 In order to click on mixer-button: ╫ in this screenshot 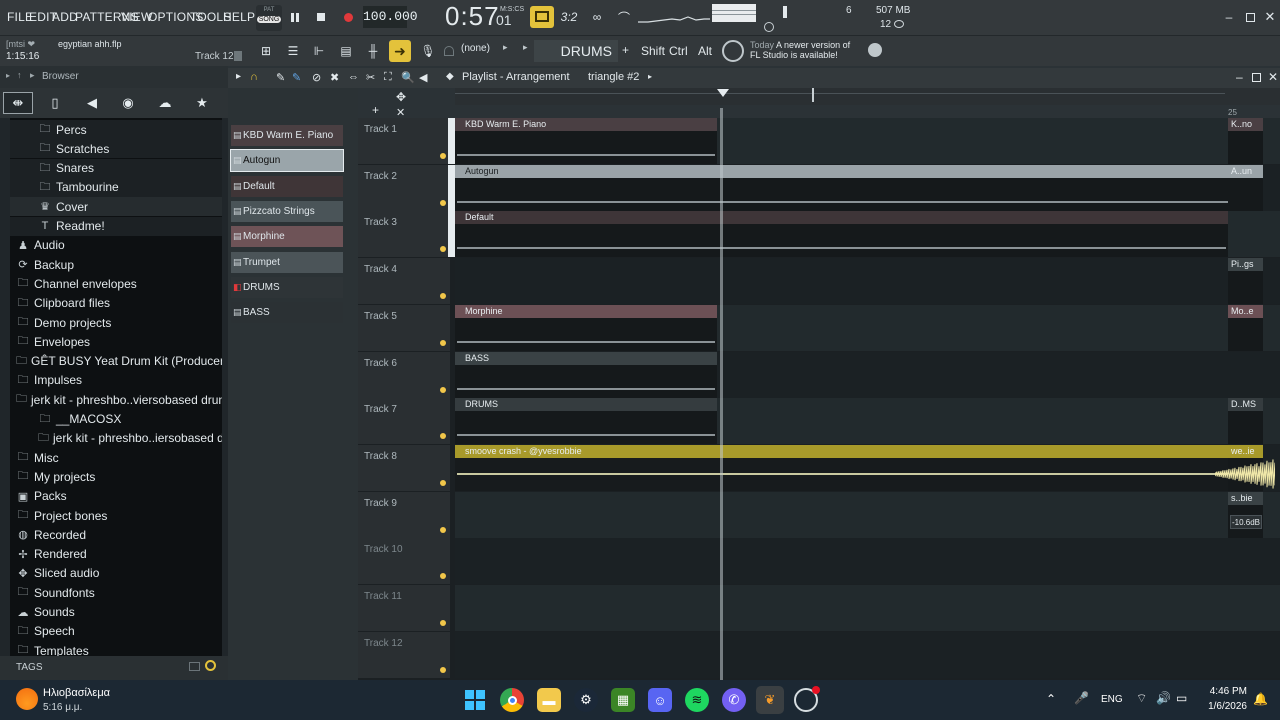, I will do `click(373, 51)`.